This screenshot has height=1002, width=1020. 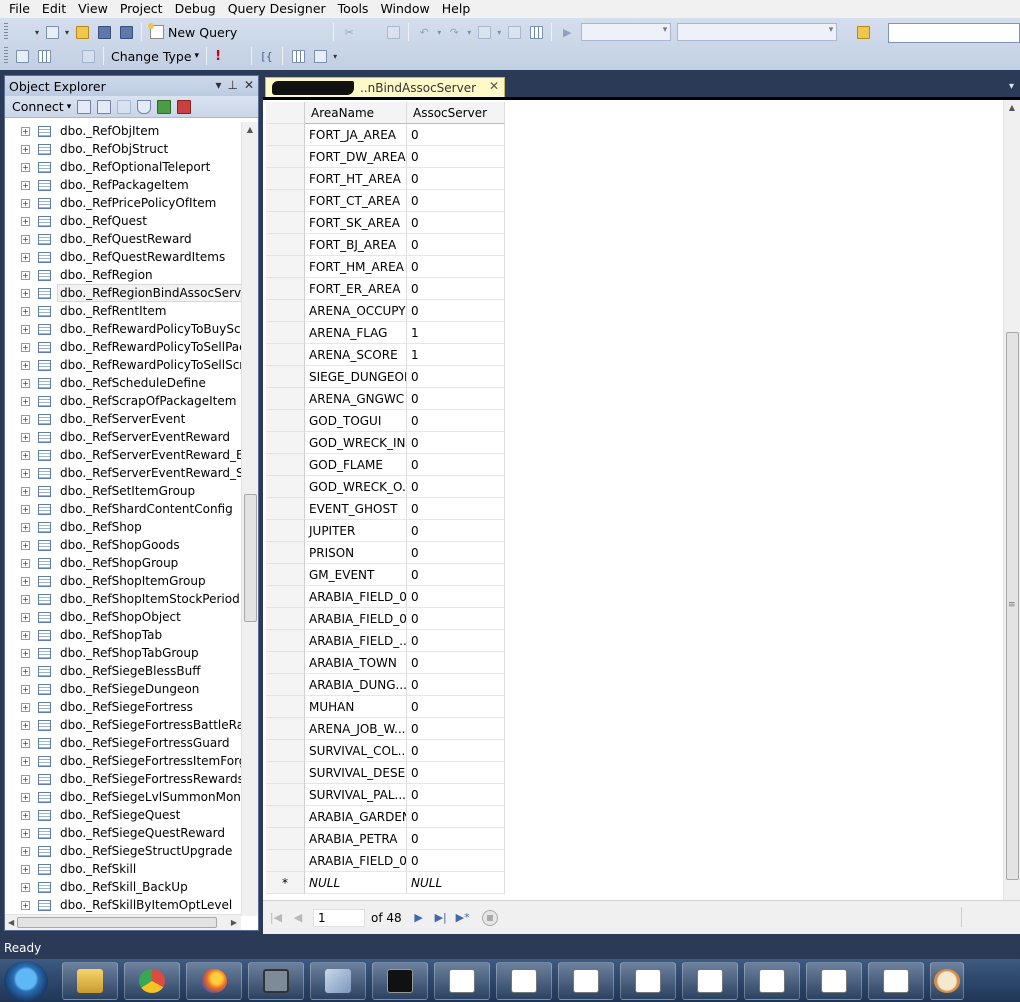 What do you see at coordinates (757, 32) in the screenshot?
I see `solution-platforms-dropdown` at bounding box center [757, 32].